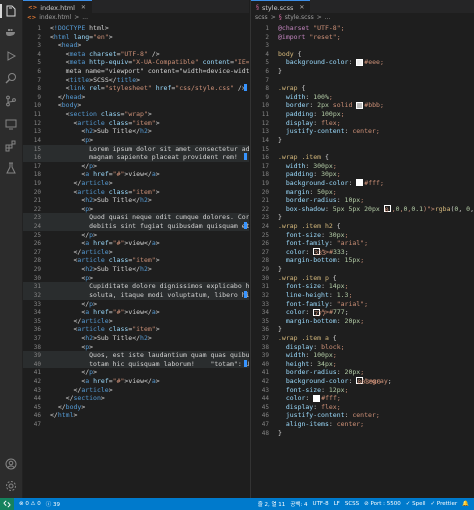 Image resolution: width=474 pixels, height=510 pixels. What do you see at coordinates (136, 131) in the screenshot?
I see `code-line: 13 <h2>Sub Title</h2>` at bounding box center [136, 131].